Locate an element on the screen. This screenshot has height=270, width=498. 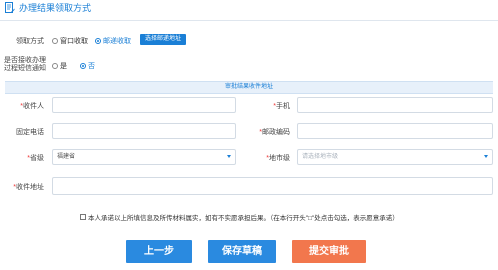
radio-sms-no-label: 否 is located at coordinates (91, 66).